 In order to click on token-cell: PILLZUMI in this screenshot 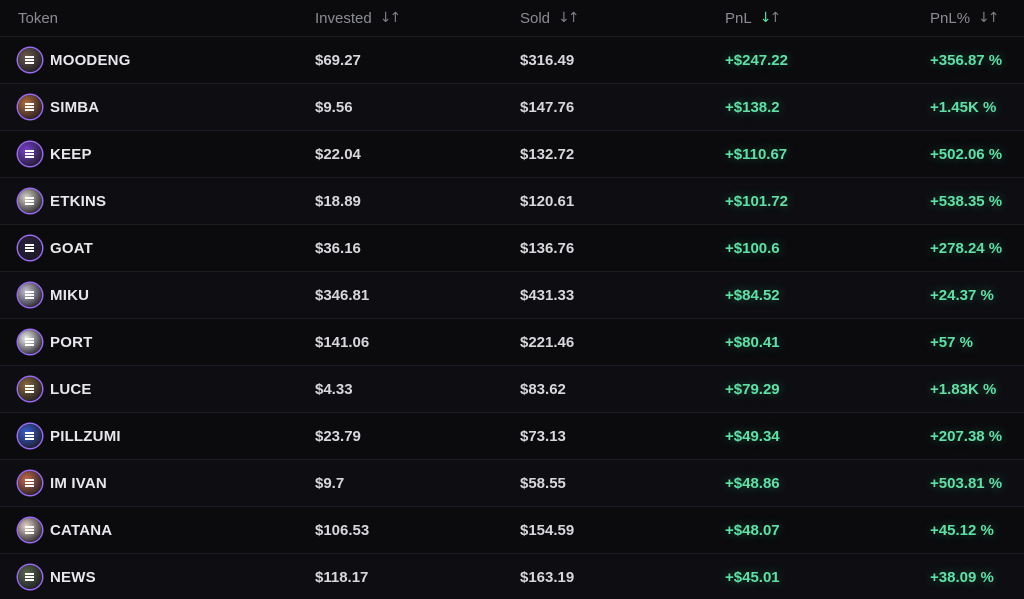, I will do `click(157, 436)`.